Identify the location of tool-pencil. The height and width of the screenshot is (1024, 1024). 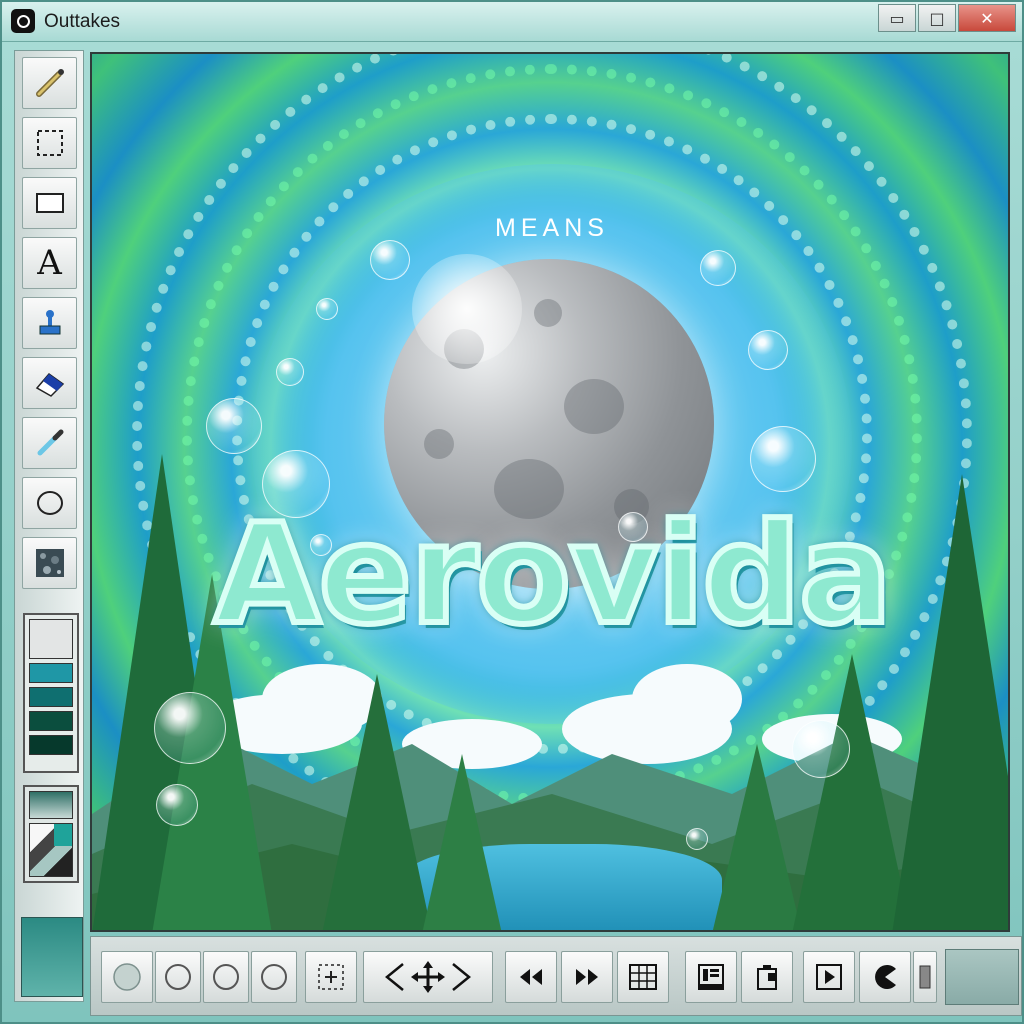
(49, 83).